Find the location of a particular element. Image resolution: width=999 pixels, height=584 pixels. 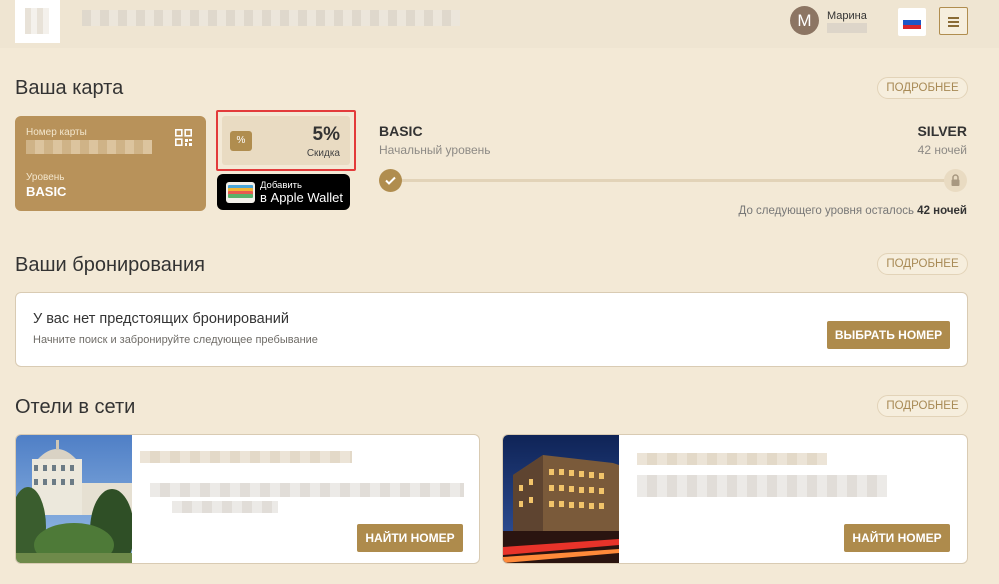

user-redacted-text is located at coordinates (847, 28).